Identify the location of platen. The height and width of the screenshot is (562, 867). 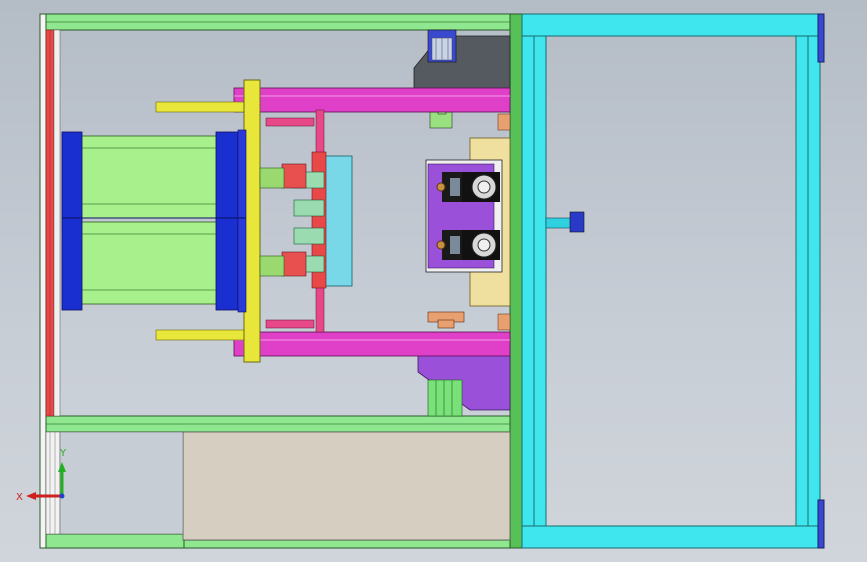
(317, 220).